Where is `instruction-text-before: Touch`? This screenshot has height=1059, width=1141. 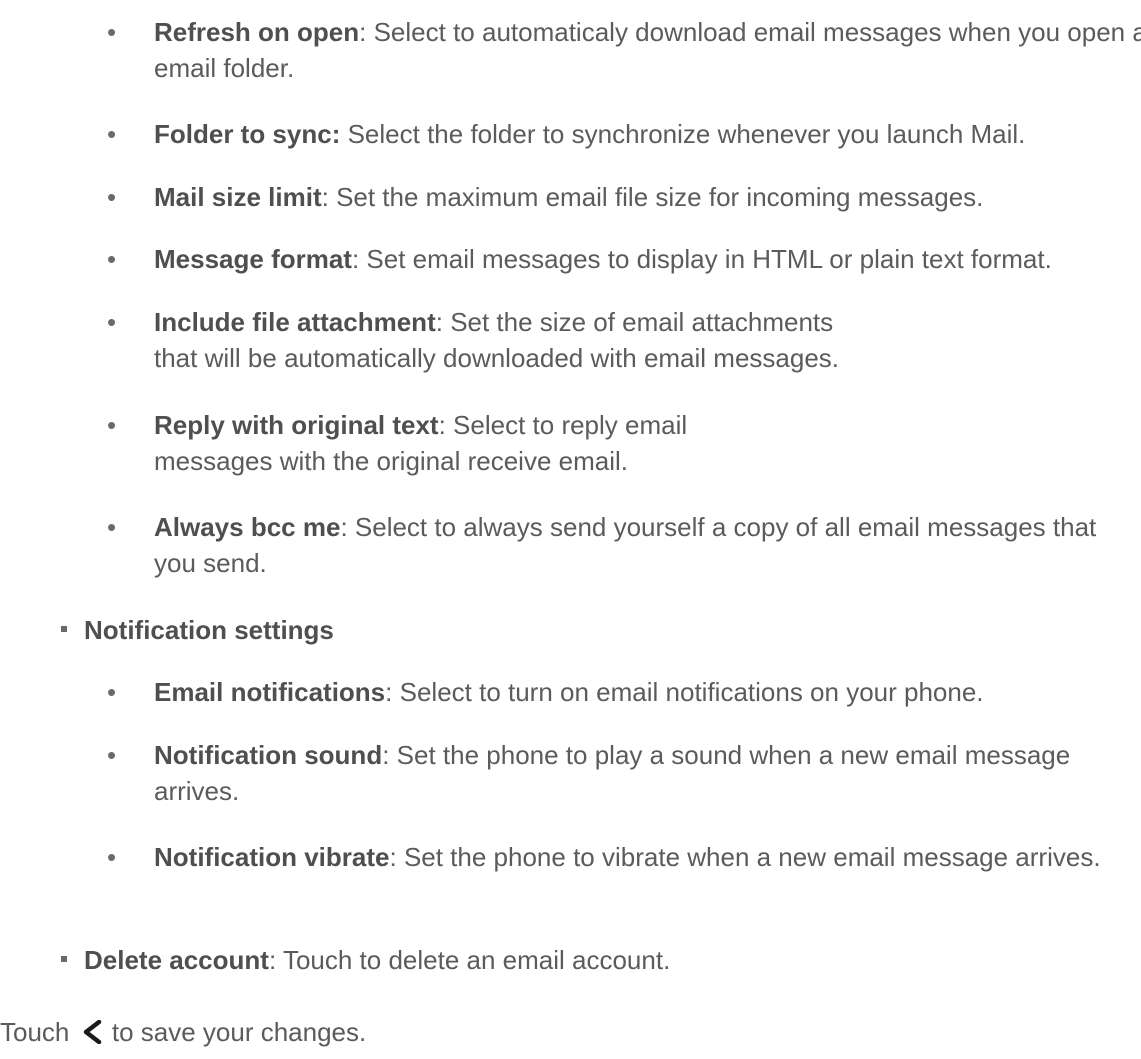
instruction-text-before: Touch is located at coordinates (35, 1032).